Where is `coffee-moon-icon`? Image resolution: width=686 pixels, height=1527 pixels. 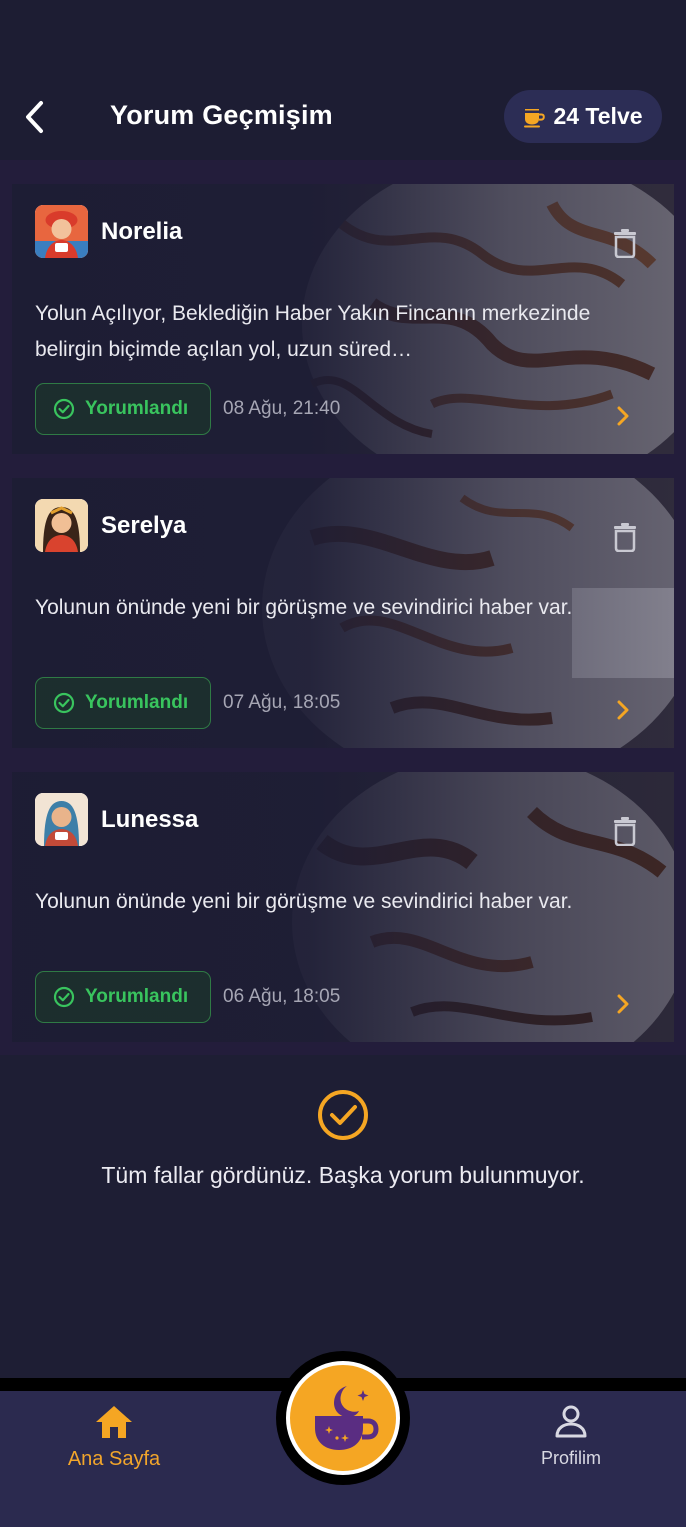 coffee-moon-icon is located at coordinates (347, 1418).